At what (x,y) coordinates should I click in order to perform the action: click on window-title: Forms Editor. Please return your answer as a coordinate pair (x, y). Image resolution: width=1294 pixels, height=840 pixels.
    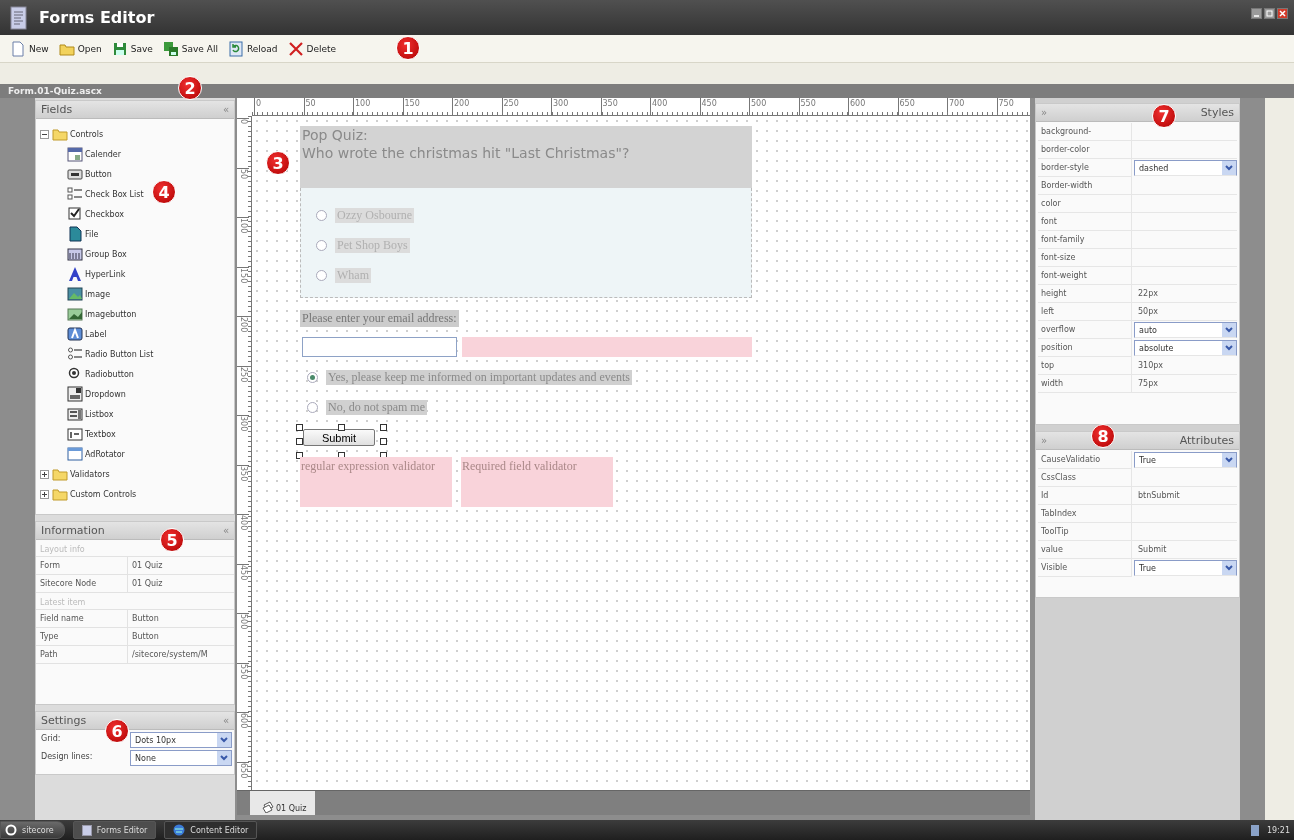
    Looking at the image, I should click on (97, 17).